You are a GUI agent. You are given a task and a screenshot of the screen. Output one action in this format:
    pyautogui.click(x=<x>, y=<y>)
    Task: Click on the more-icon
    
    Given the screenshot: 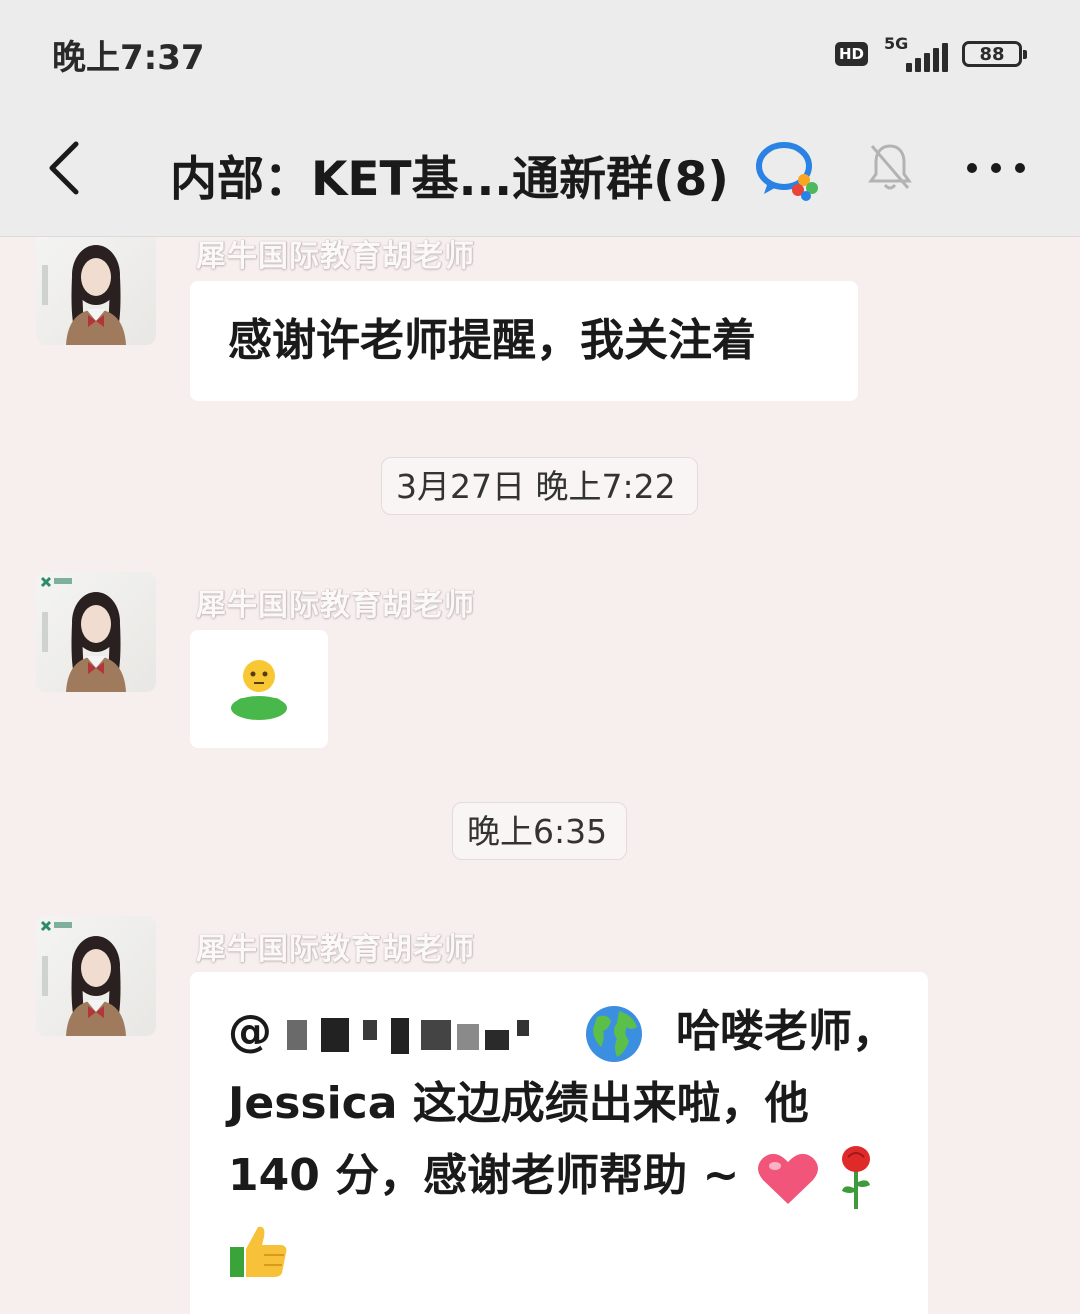 What is the action you would take?
    pyautogui.click(x=996, y=168)
    